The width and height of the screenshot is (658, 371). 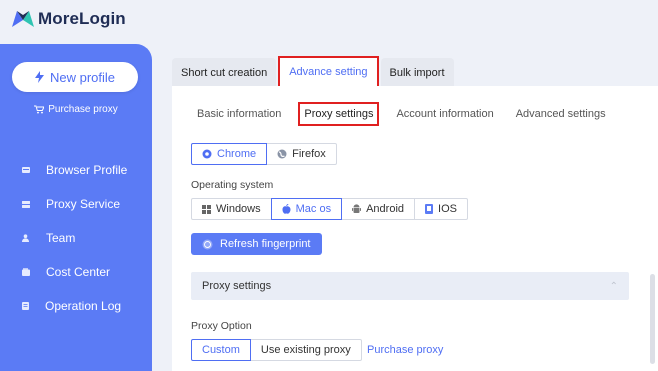 I want to click on wallet-icon, so click(x=26, y=272).